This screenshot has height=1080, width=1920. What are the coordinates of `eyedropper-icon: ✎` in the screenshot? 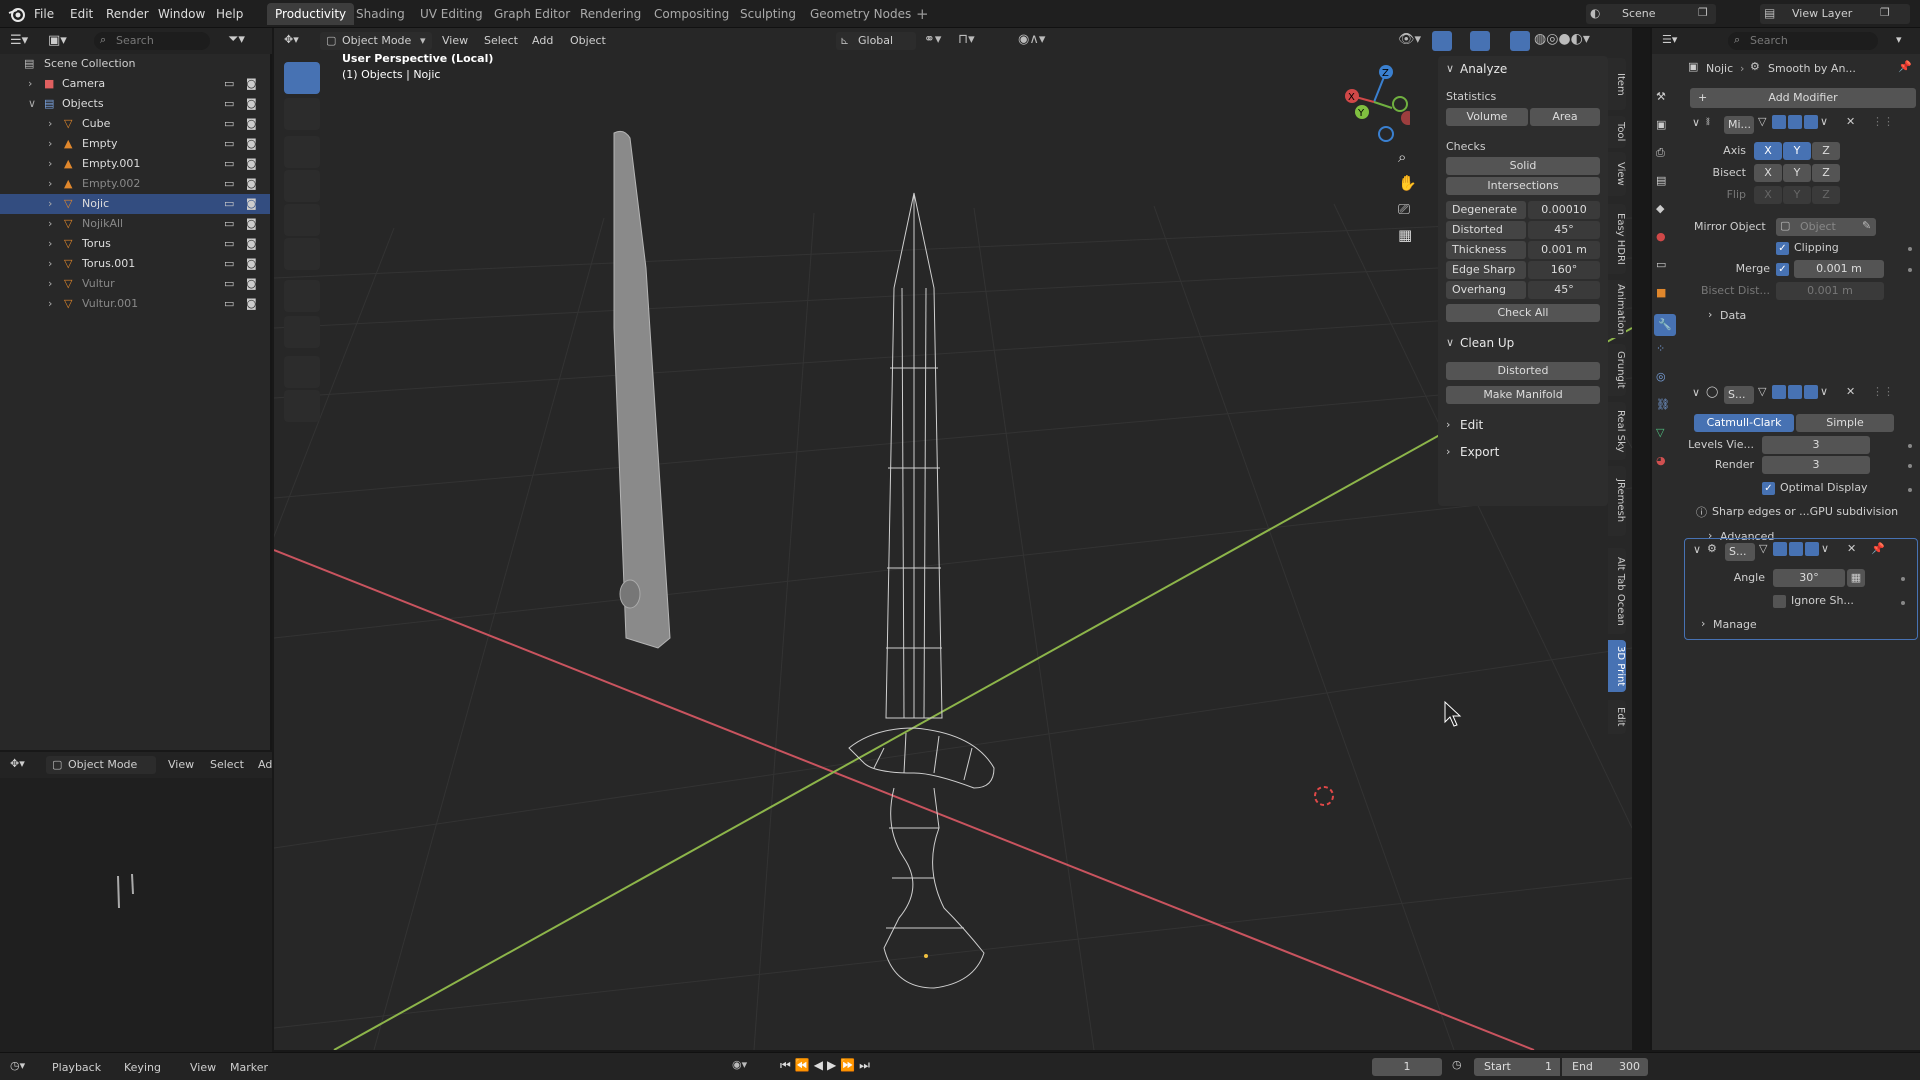 It's located at (1866, 225).